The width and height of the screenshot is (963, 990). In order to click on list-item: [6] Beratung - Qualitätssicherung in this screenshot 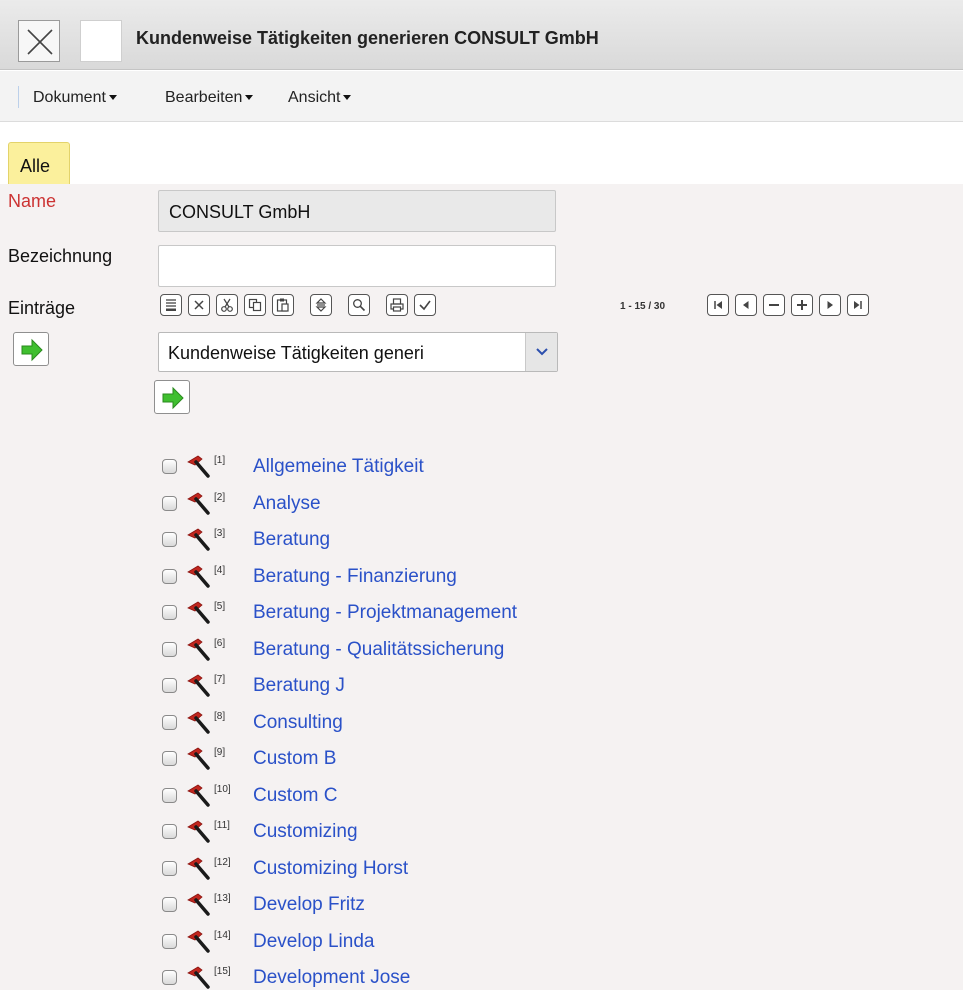, I will do `click(512, 649)`.